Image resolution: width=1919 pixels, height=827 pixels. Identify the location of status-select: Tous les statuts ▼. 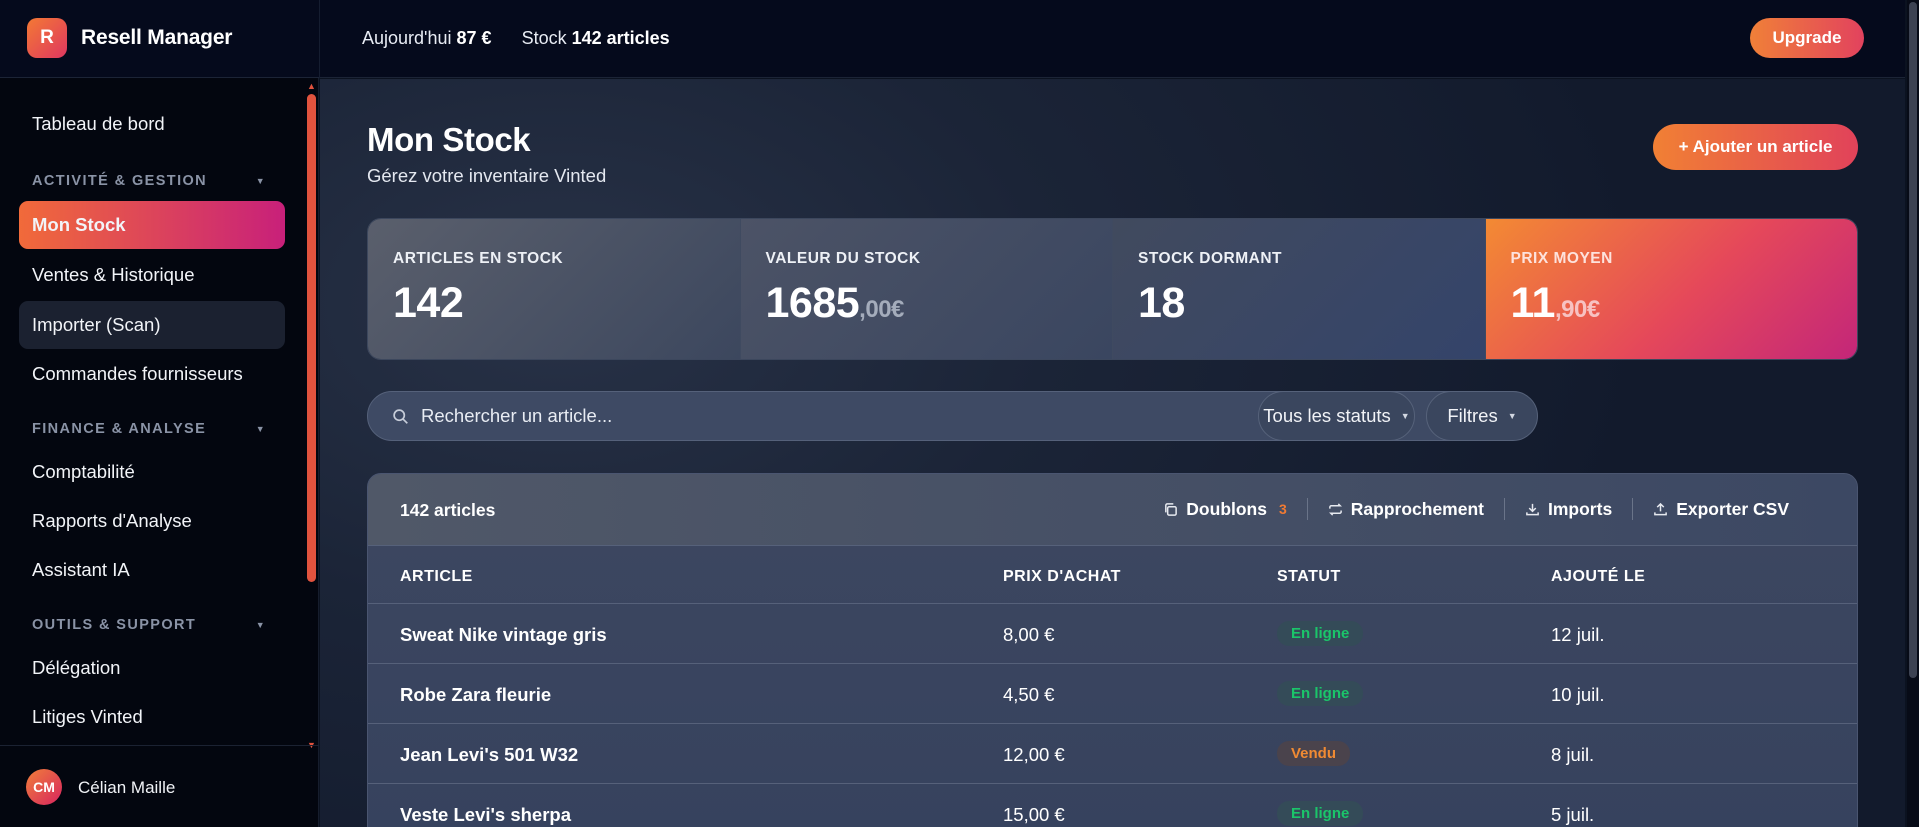
(1336, 416).